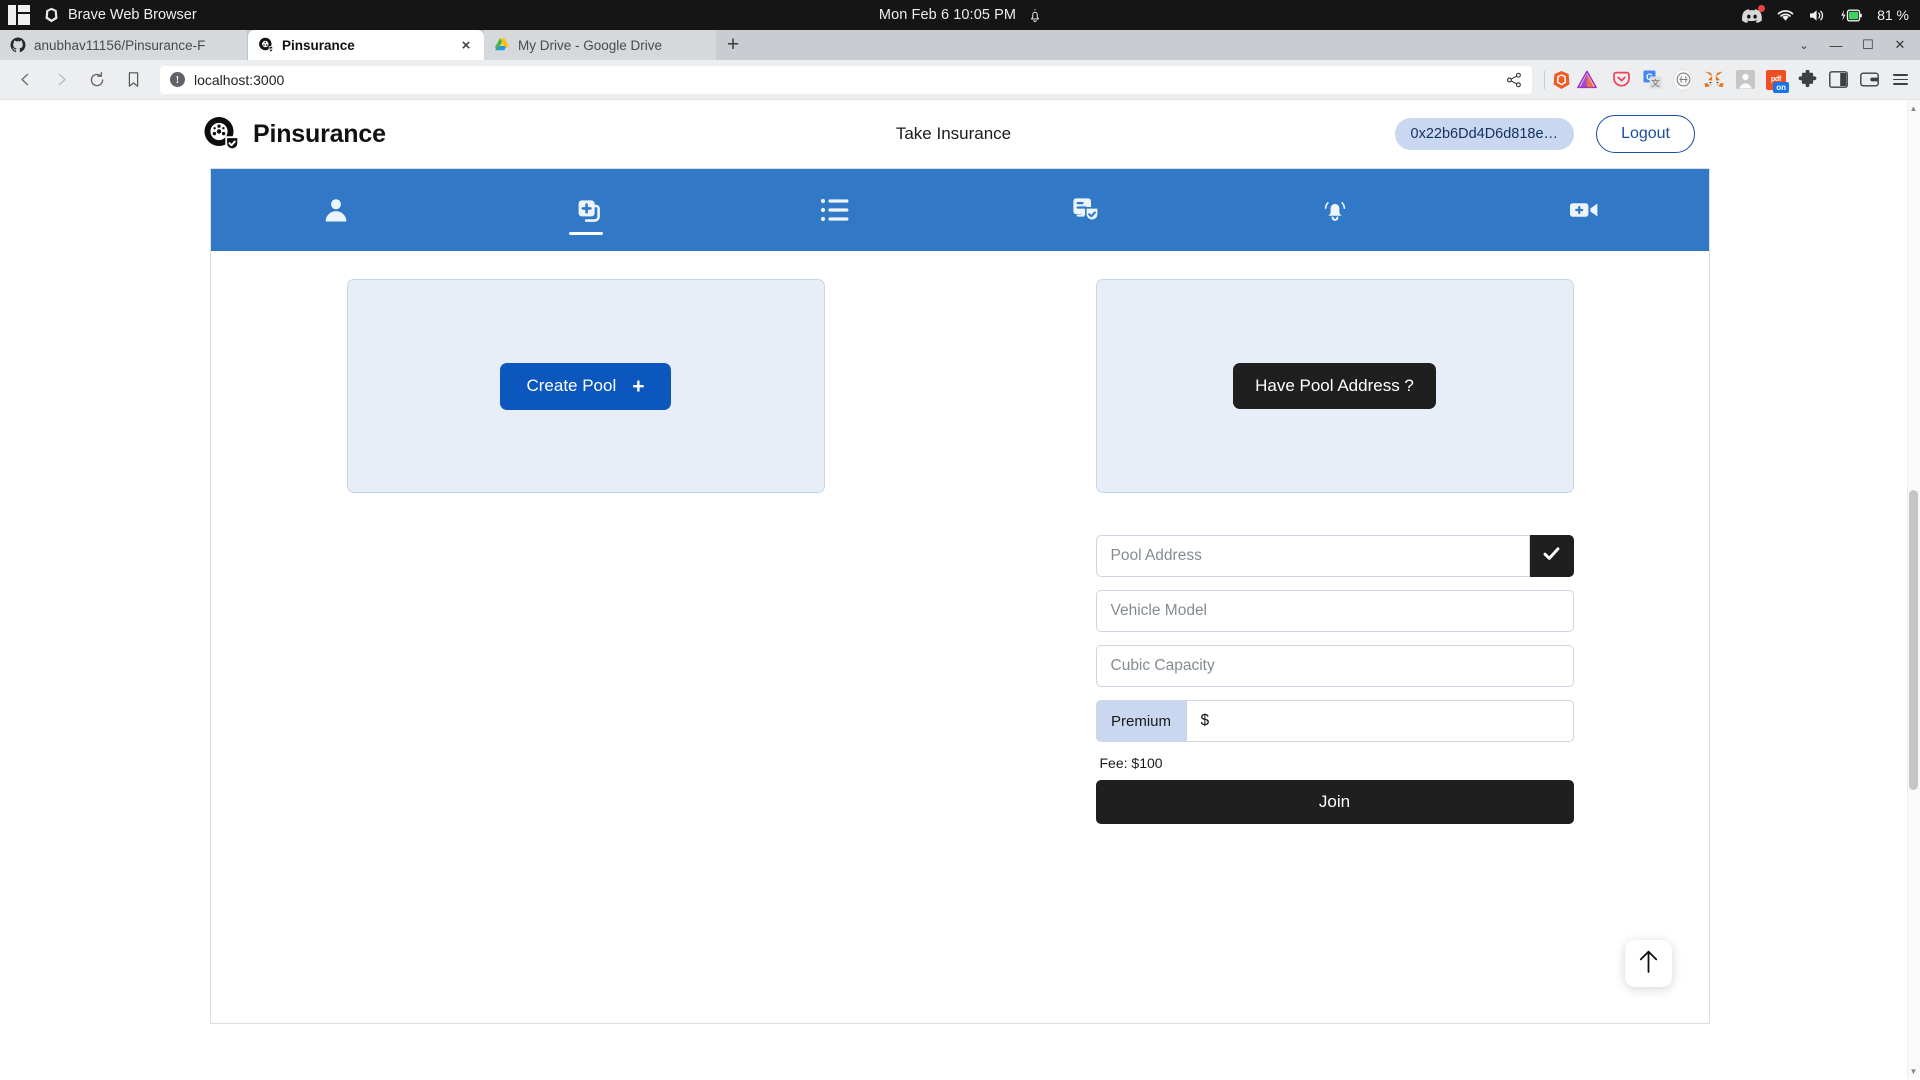  What do you see at coordinates (133, 80) in the screenshot?
I see `bookmark-icon` at bounding box center [133, 80].